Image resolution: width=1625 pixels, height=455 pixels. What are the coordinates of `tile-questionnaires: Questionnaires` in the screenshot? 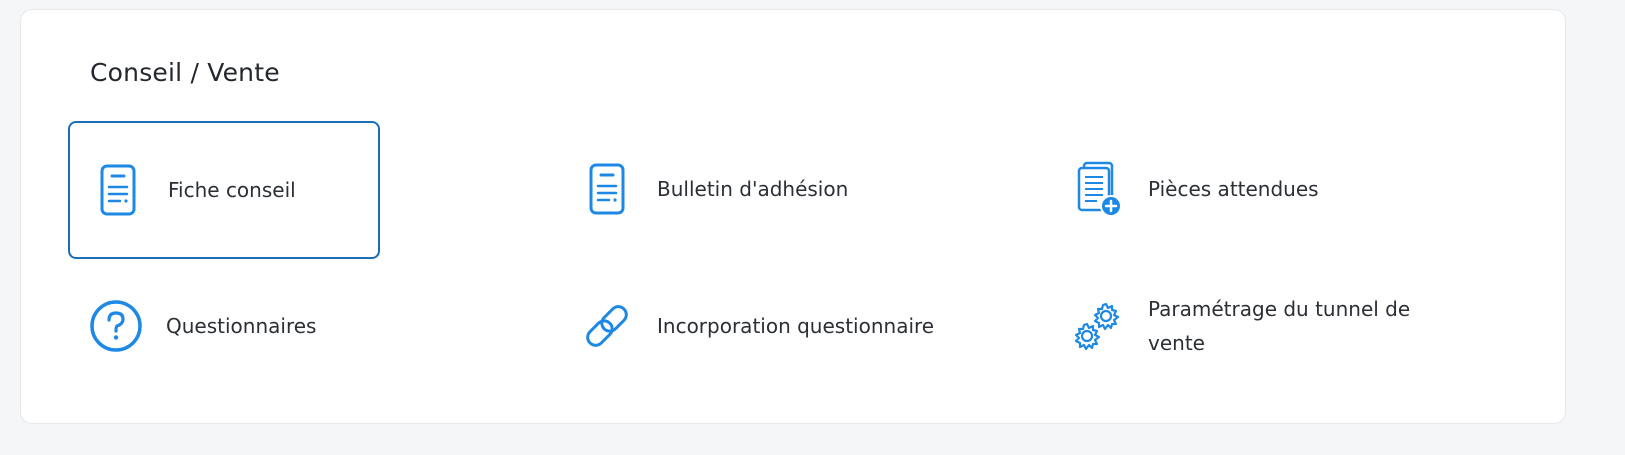 It's located at (298, 326).